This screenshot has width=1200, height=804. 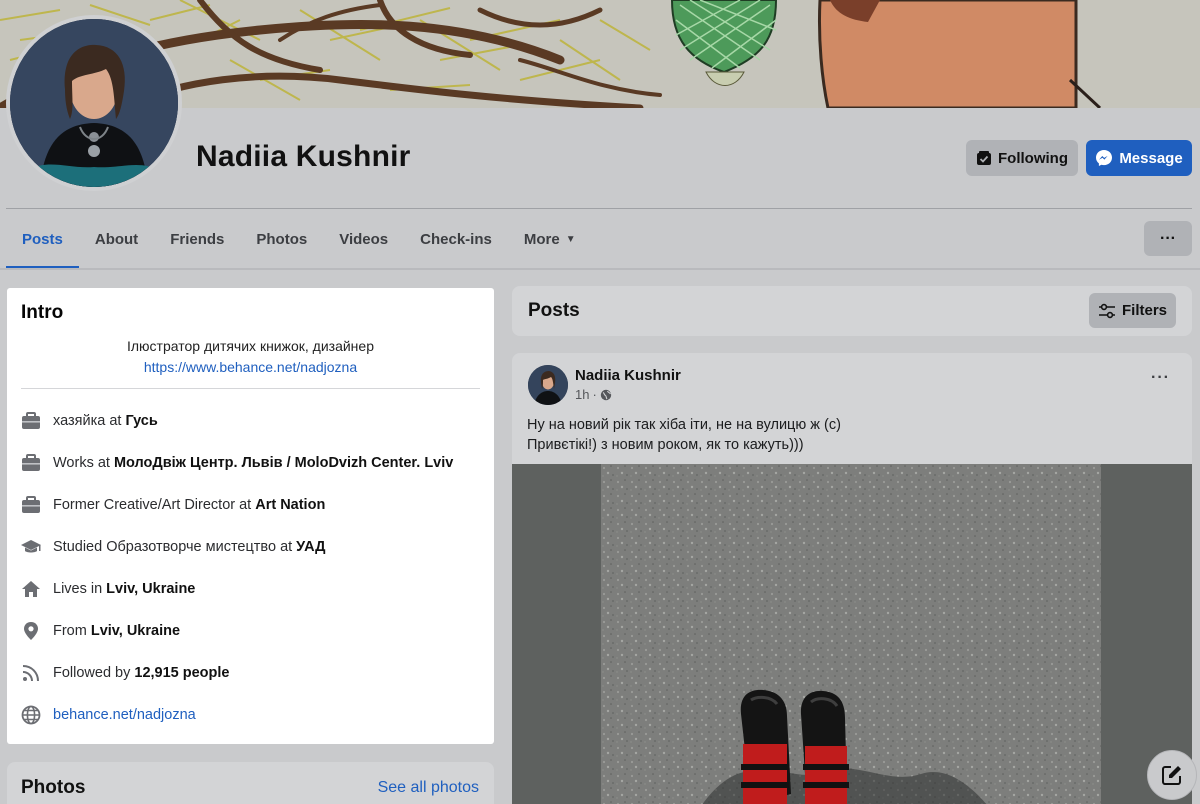 What do you see at coordinates (303, 156) in the screenshot?
I see `profile-name: Nadiia Kushnir` at bounding box center [303, 156].